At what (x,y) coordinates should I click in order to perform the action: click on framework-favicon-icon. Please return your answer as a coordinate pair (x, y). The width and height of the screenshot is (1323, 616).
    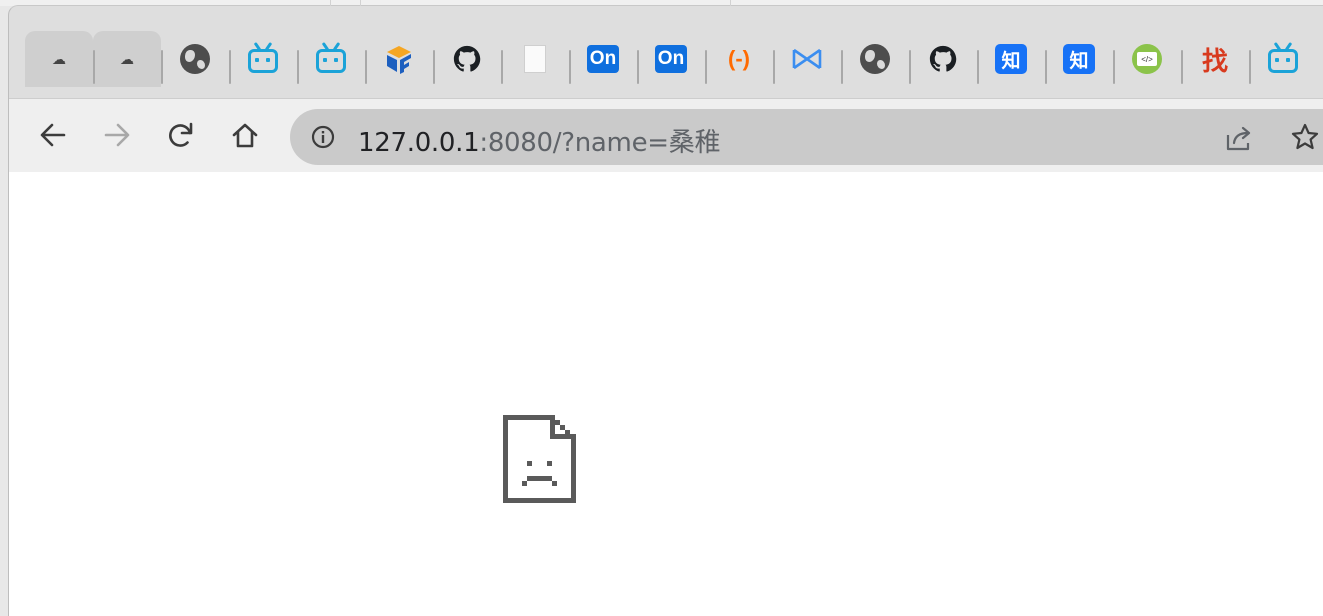
    Looking at the image, I should click on (399, 59).